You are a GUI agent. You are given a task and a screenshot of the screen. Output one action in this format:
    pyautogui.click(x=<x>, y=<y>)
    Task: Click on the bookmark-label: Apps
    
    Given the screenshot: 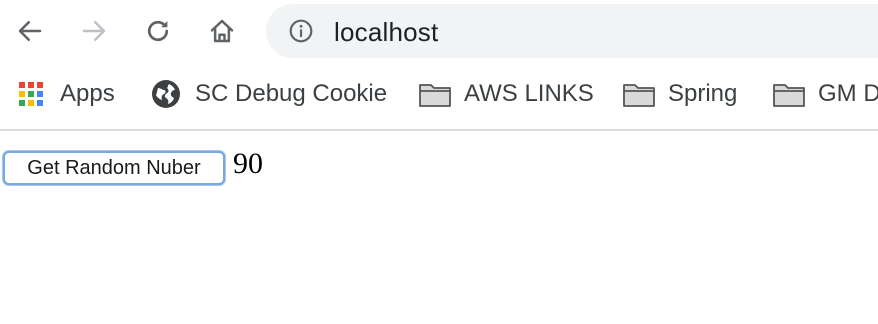 What is the action you would take?
    pyautogui.click(x=87, y=93)
    